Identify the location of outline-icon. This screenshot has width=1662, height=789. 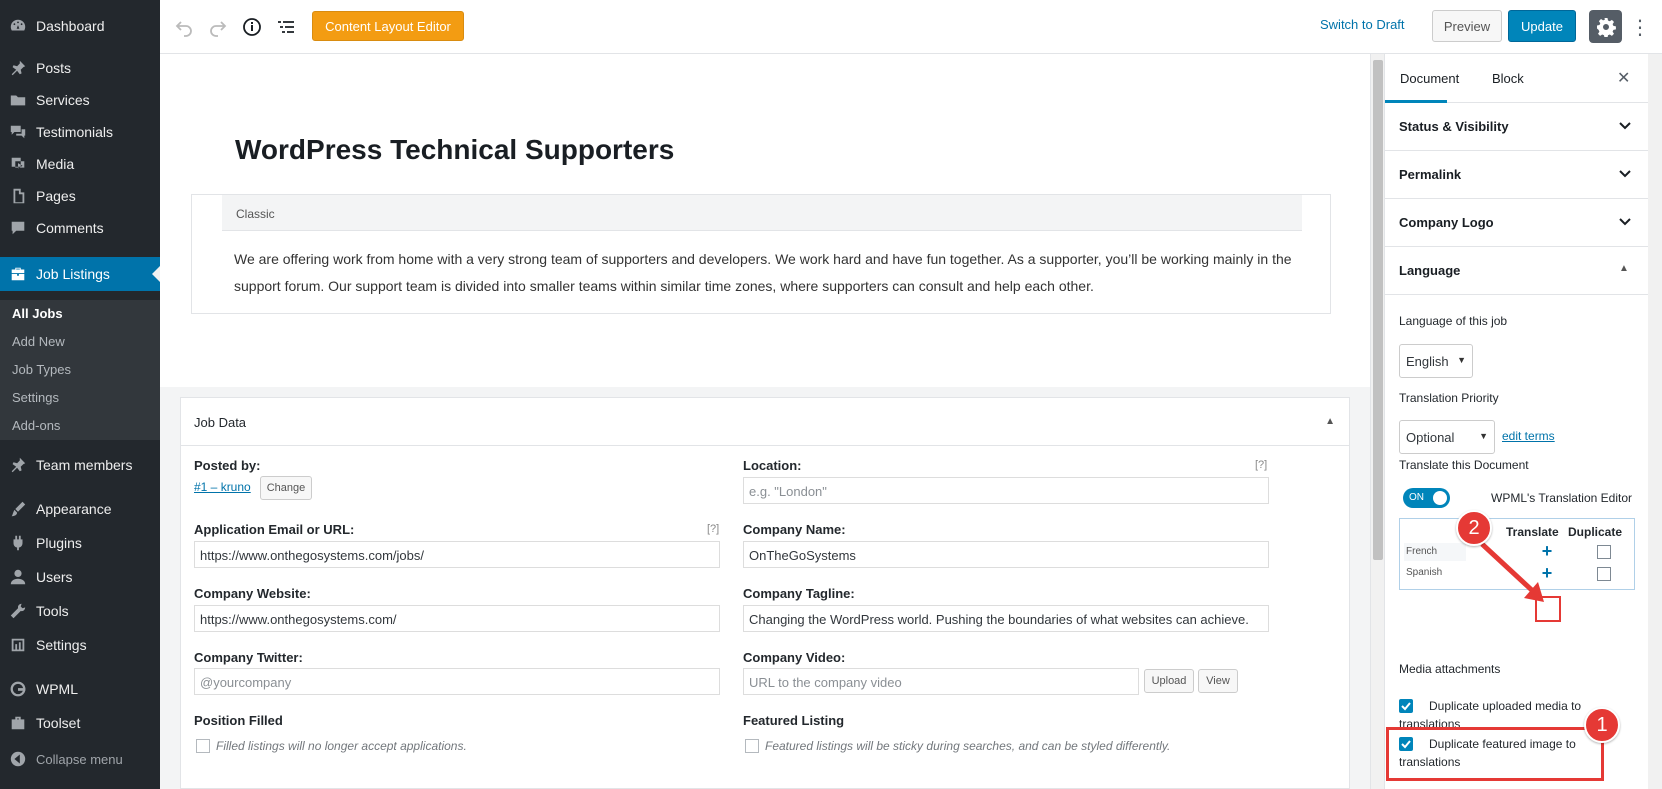
(286, 27).